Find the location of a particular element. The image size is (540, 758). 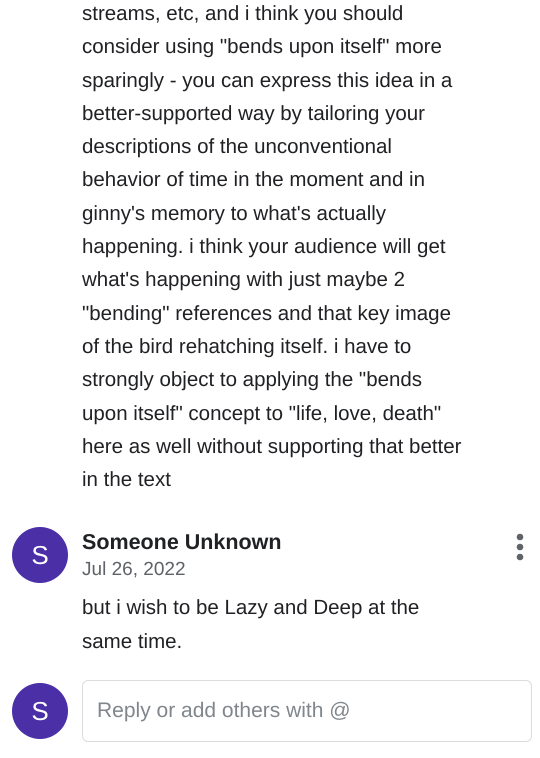

comment-date: Jul 26, 2022 is located at coordinates (134, 570).